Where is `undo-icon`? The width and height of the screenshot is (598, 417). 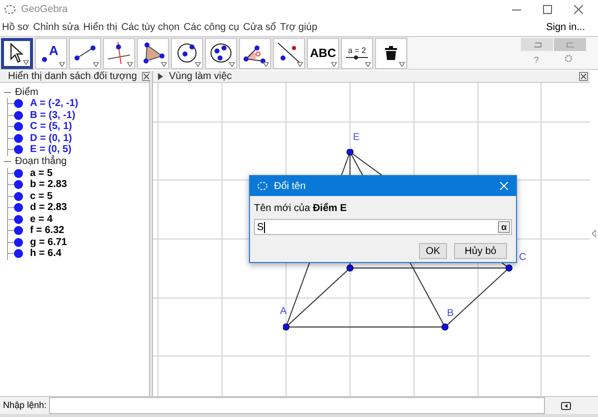 undo-icon is located at coordinates (537, 45).